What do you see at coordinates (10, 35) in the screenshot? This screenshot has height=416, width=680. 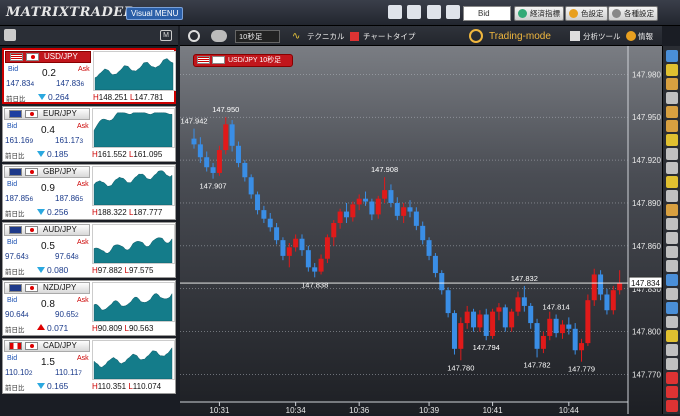 I see `board-icon` at bounding box center [10, 35].